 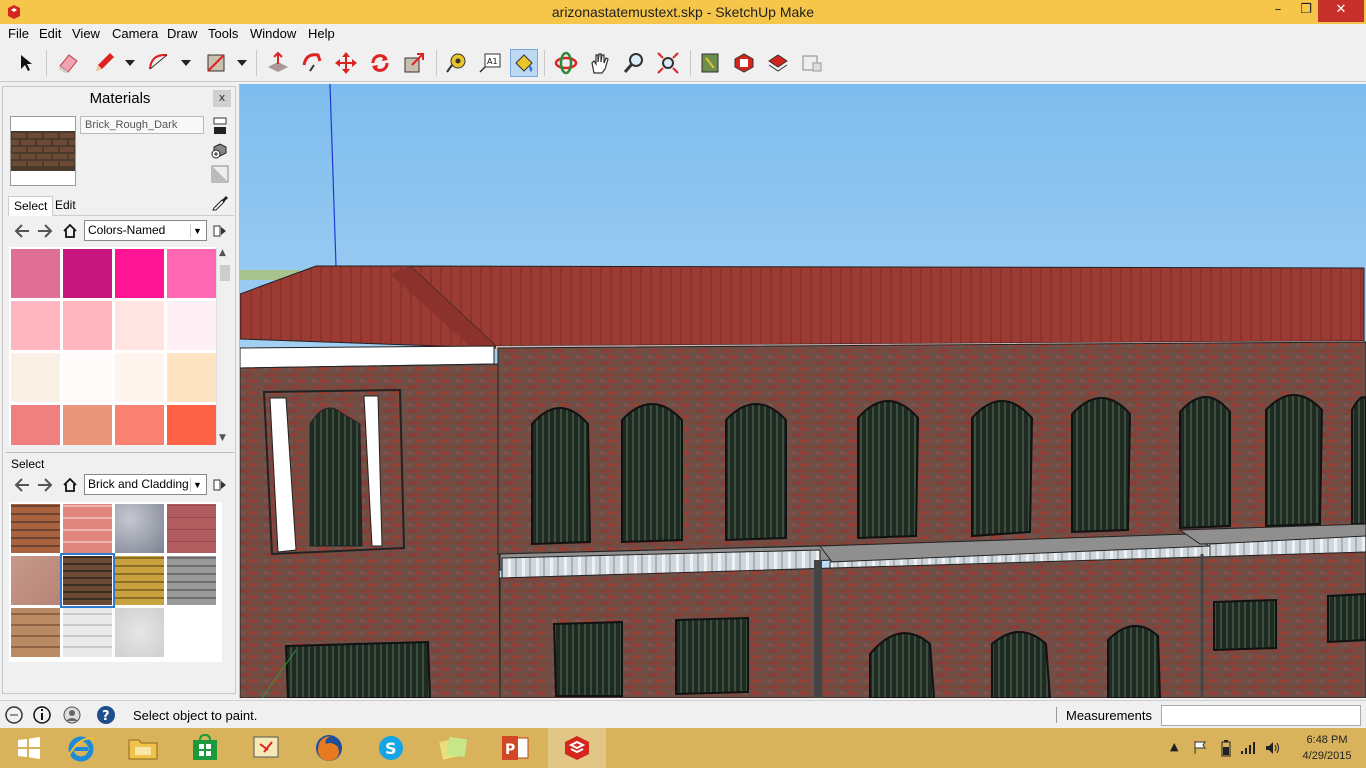 What do you see at coordinates (1341, 11) in the screenshot?
I see `close-button: ✕` at bounding box center [1341, 11].